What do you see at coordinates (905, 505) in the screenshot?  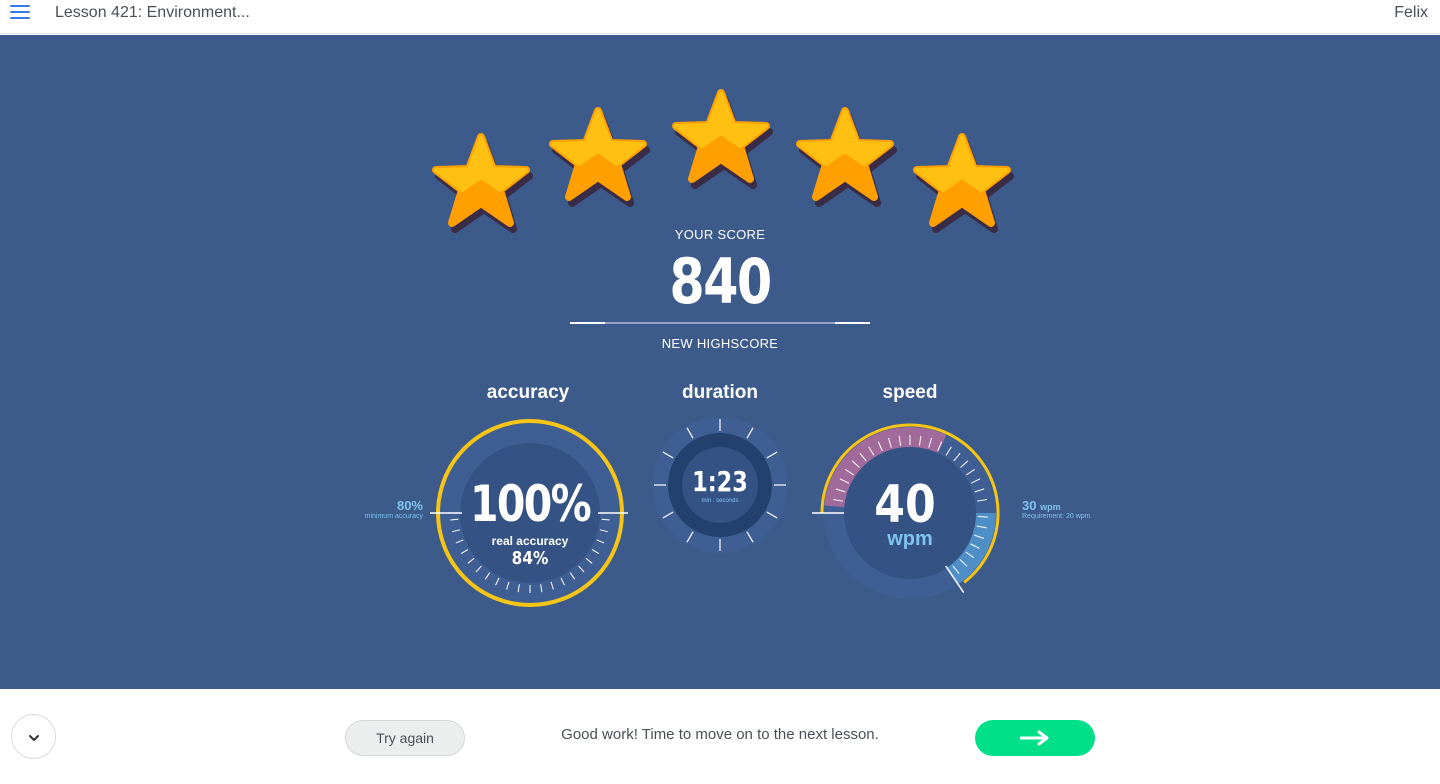 I see `speed-value: 40` at bounding box center [905, 505].